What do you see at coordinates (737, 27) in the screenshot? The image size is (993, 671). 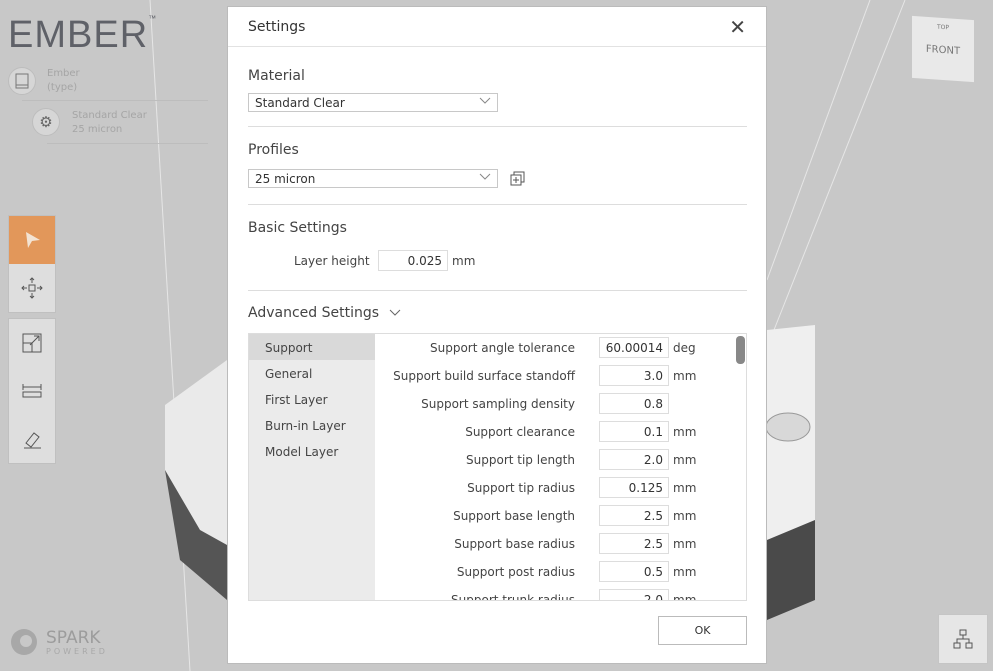 I see `close-icon: ✕` at bounding box center [737, 27].